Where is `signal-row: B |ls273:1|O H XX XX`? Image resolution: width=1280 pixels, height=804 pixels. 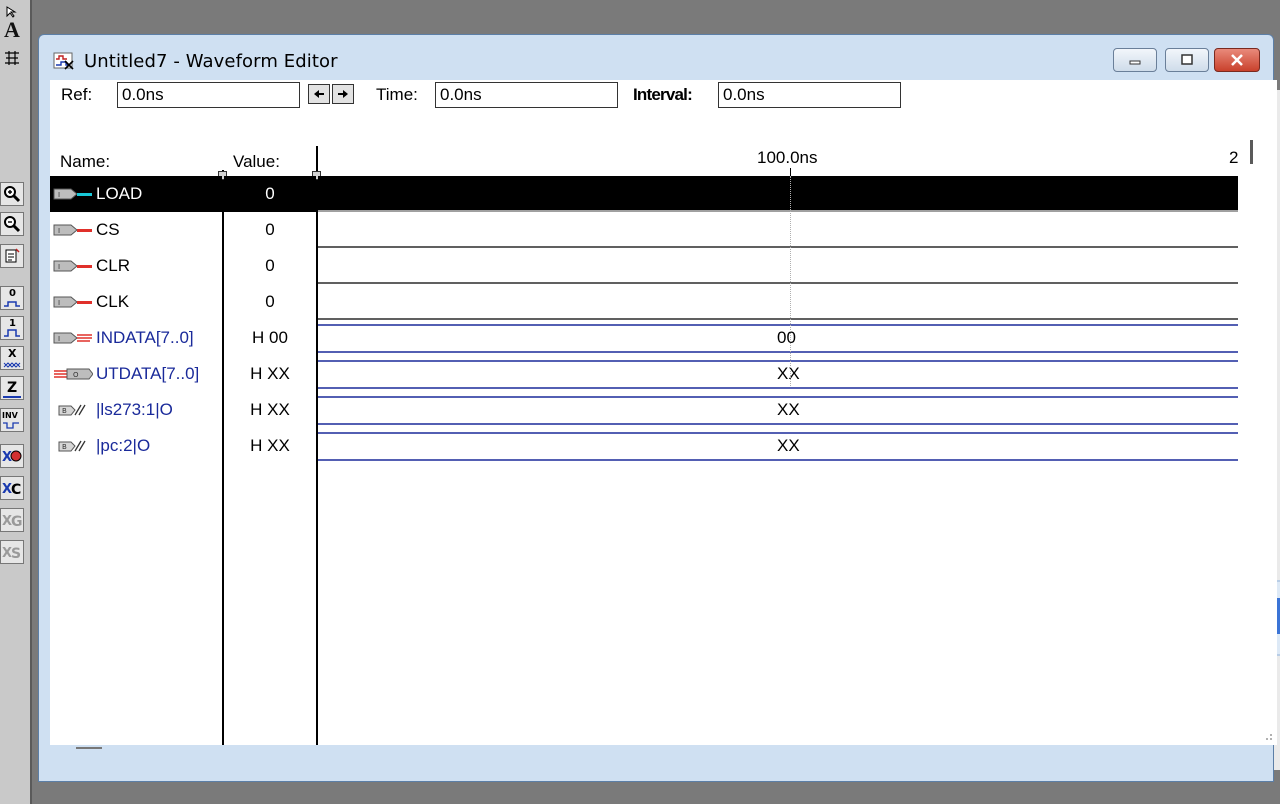 signal-row: B |ls273:1|O H XX XX is located at coordinates (644, 410).